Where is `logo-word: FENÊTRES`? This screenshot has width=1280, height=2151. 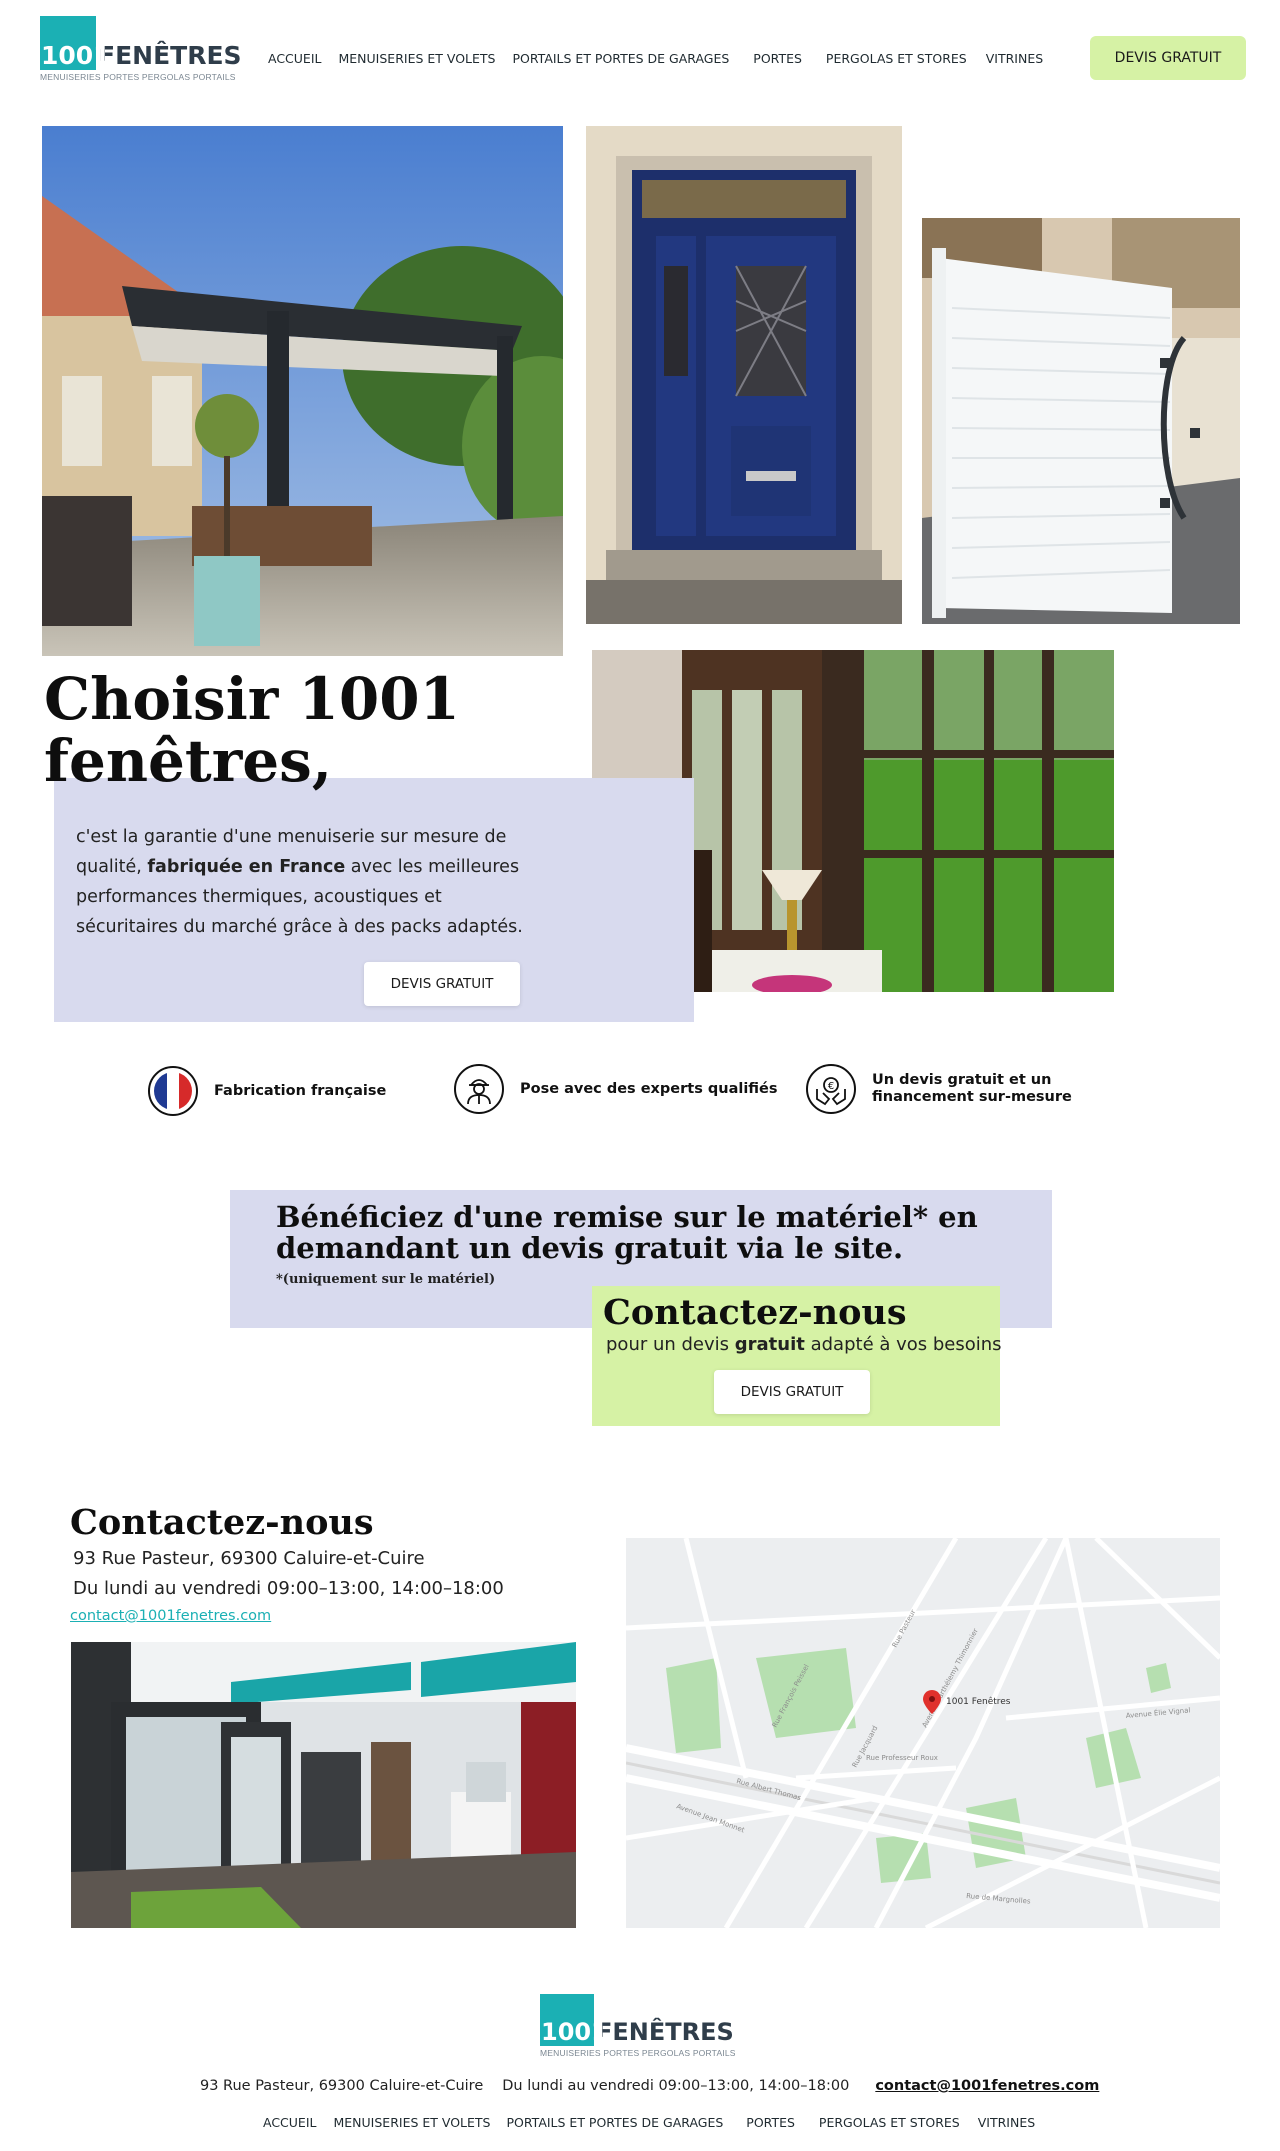 logo-word: FENÊTRES is located at coordinates (170, 55).